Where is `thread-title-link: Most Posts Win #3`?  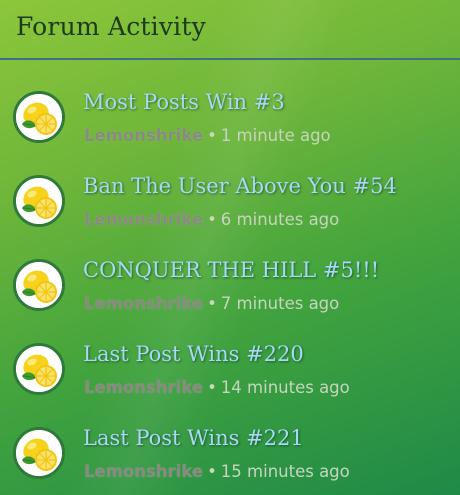 thread-title-link: Most Posts Win #3 is located at coordinates (184, 102).